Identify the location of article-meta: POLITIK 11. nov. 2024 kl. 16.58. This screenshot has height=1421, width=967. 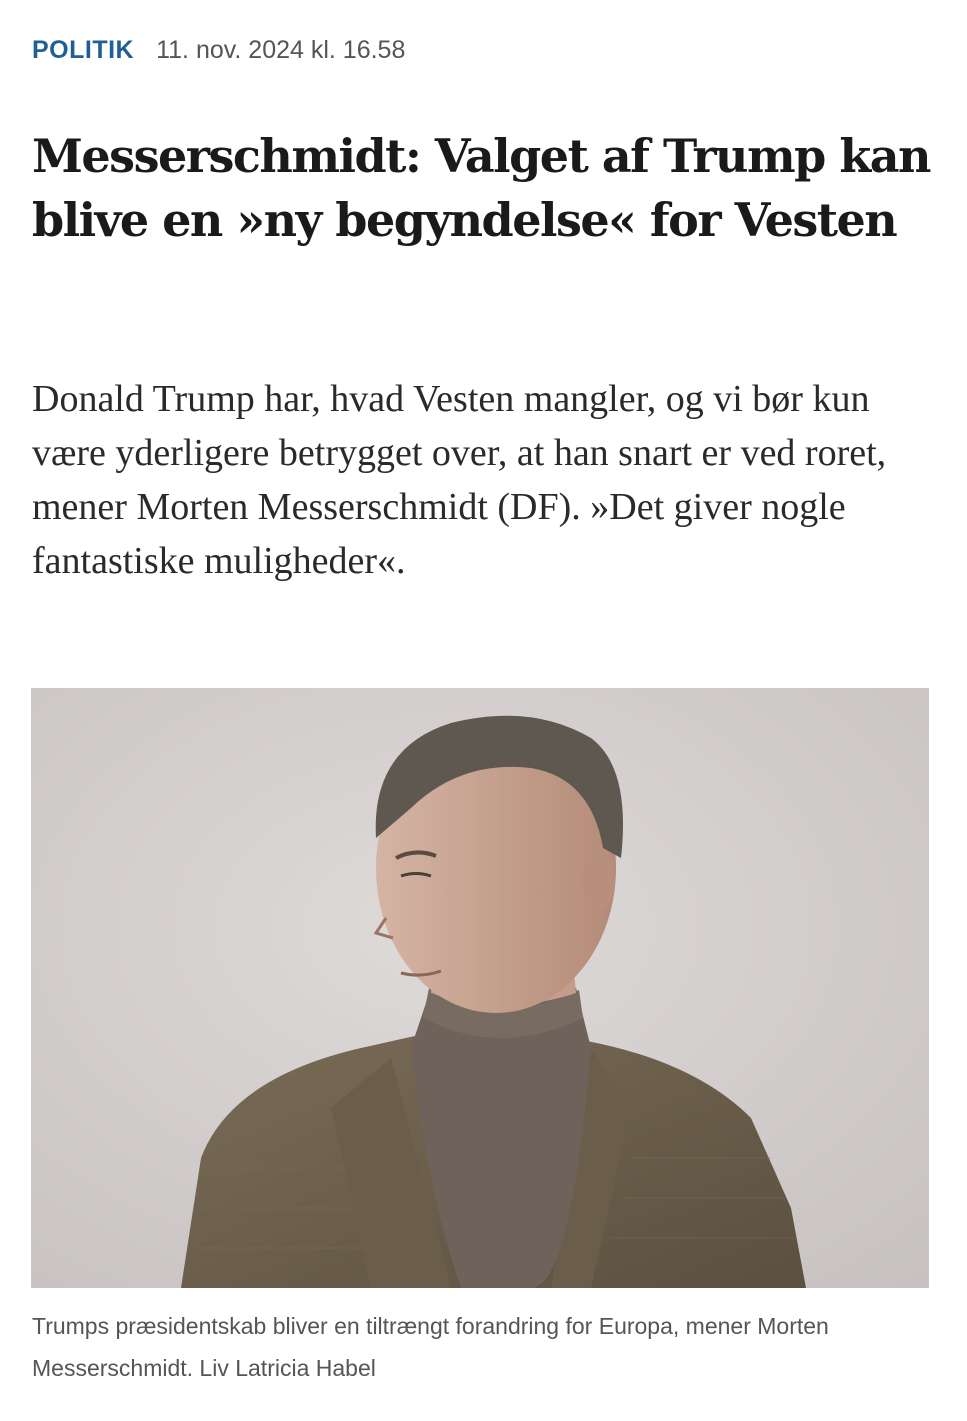
(218, 50).